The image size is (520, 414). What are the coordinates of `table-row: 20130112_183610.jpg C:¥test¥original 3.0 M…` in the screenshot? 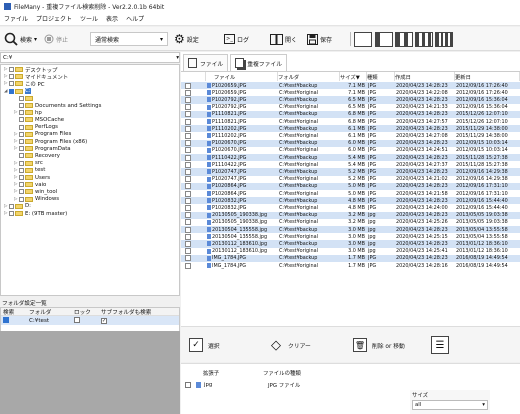 It's located at (350, 251).